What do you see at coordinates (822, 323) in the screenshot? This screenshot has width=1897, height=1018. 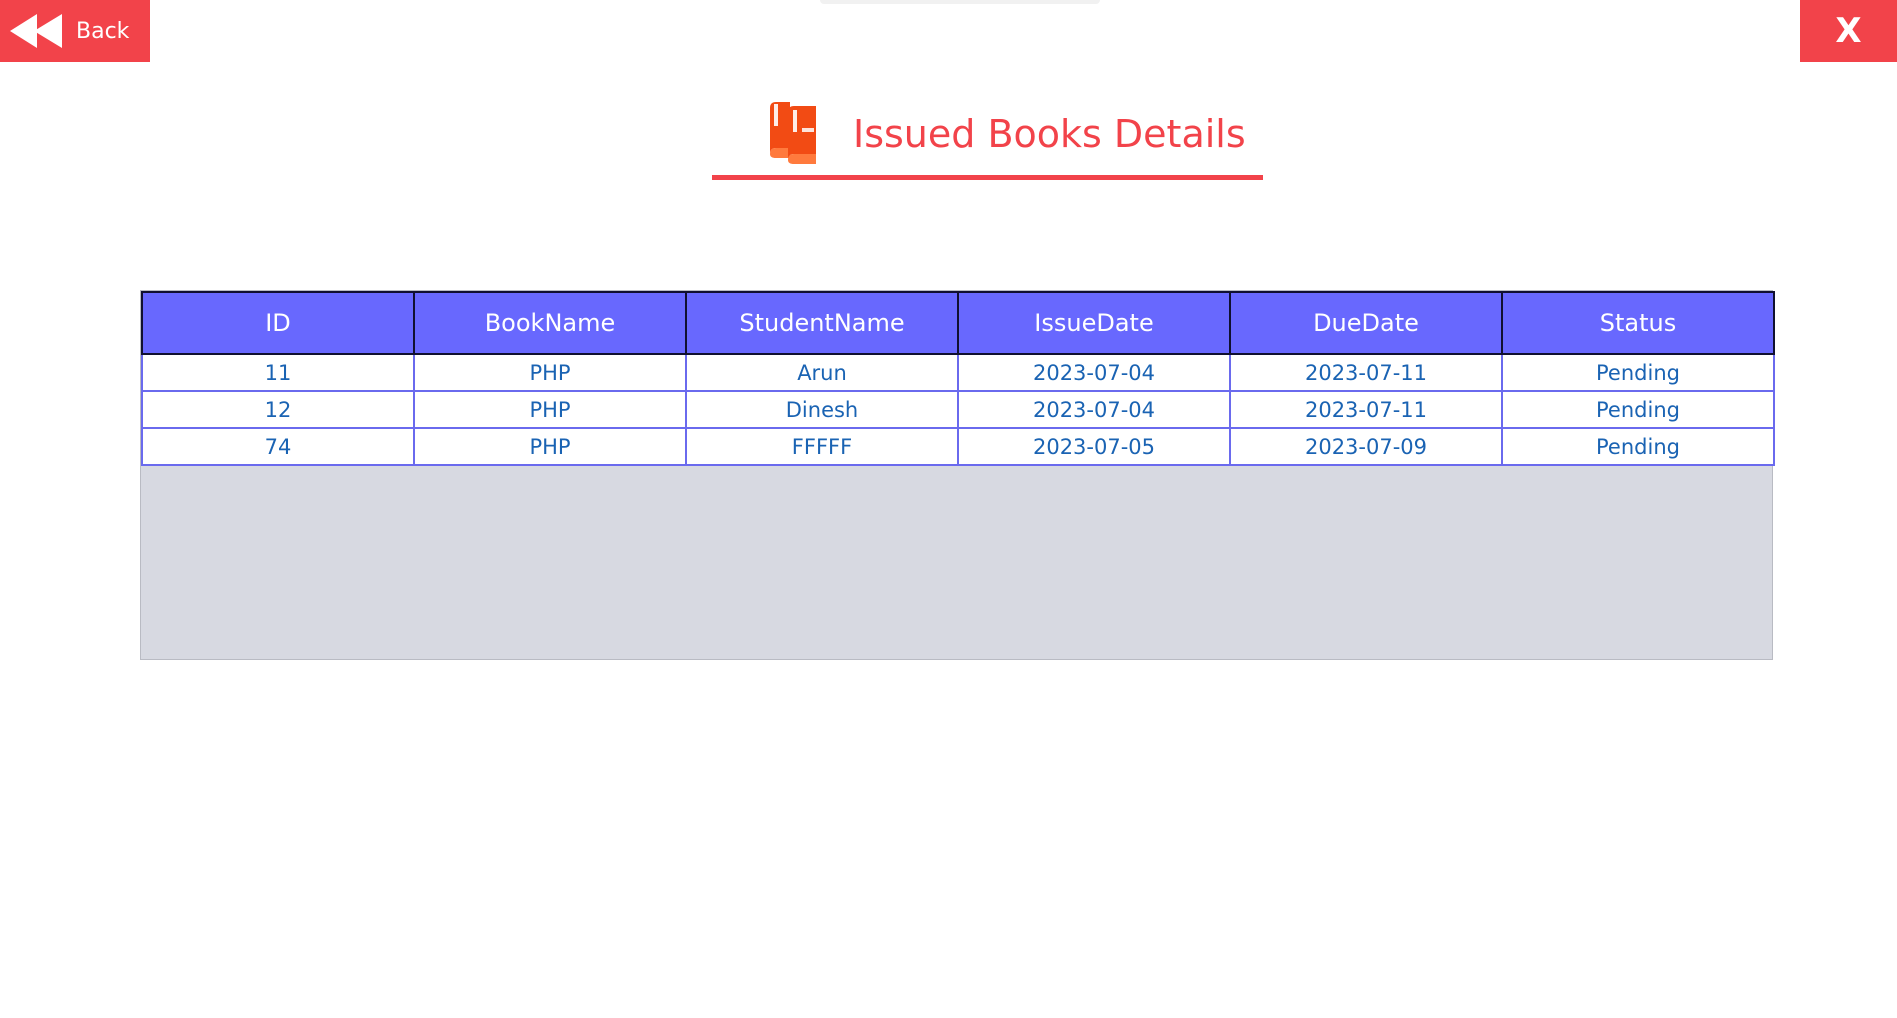 I see `column-header-studentname: StudentName` at bounding box center [822, 323].